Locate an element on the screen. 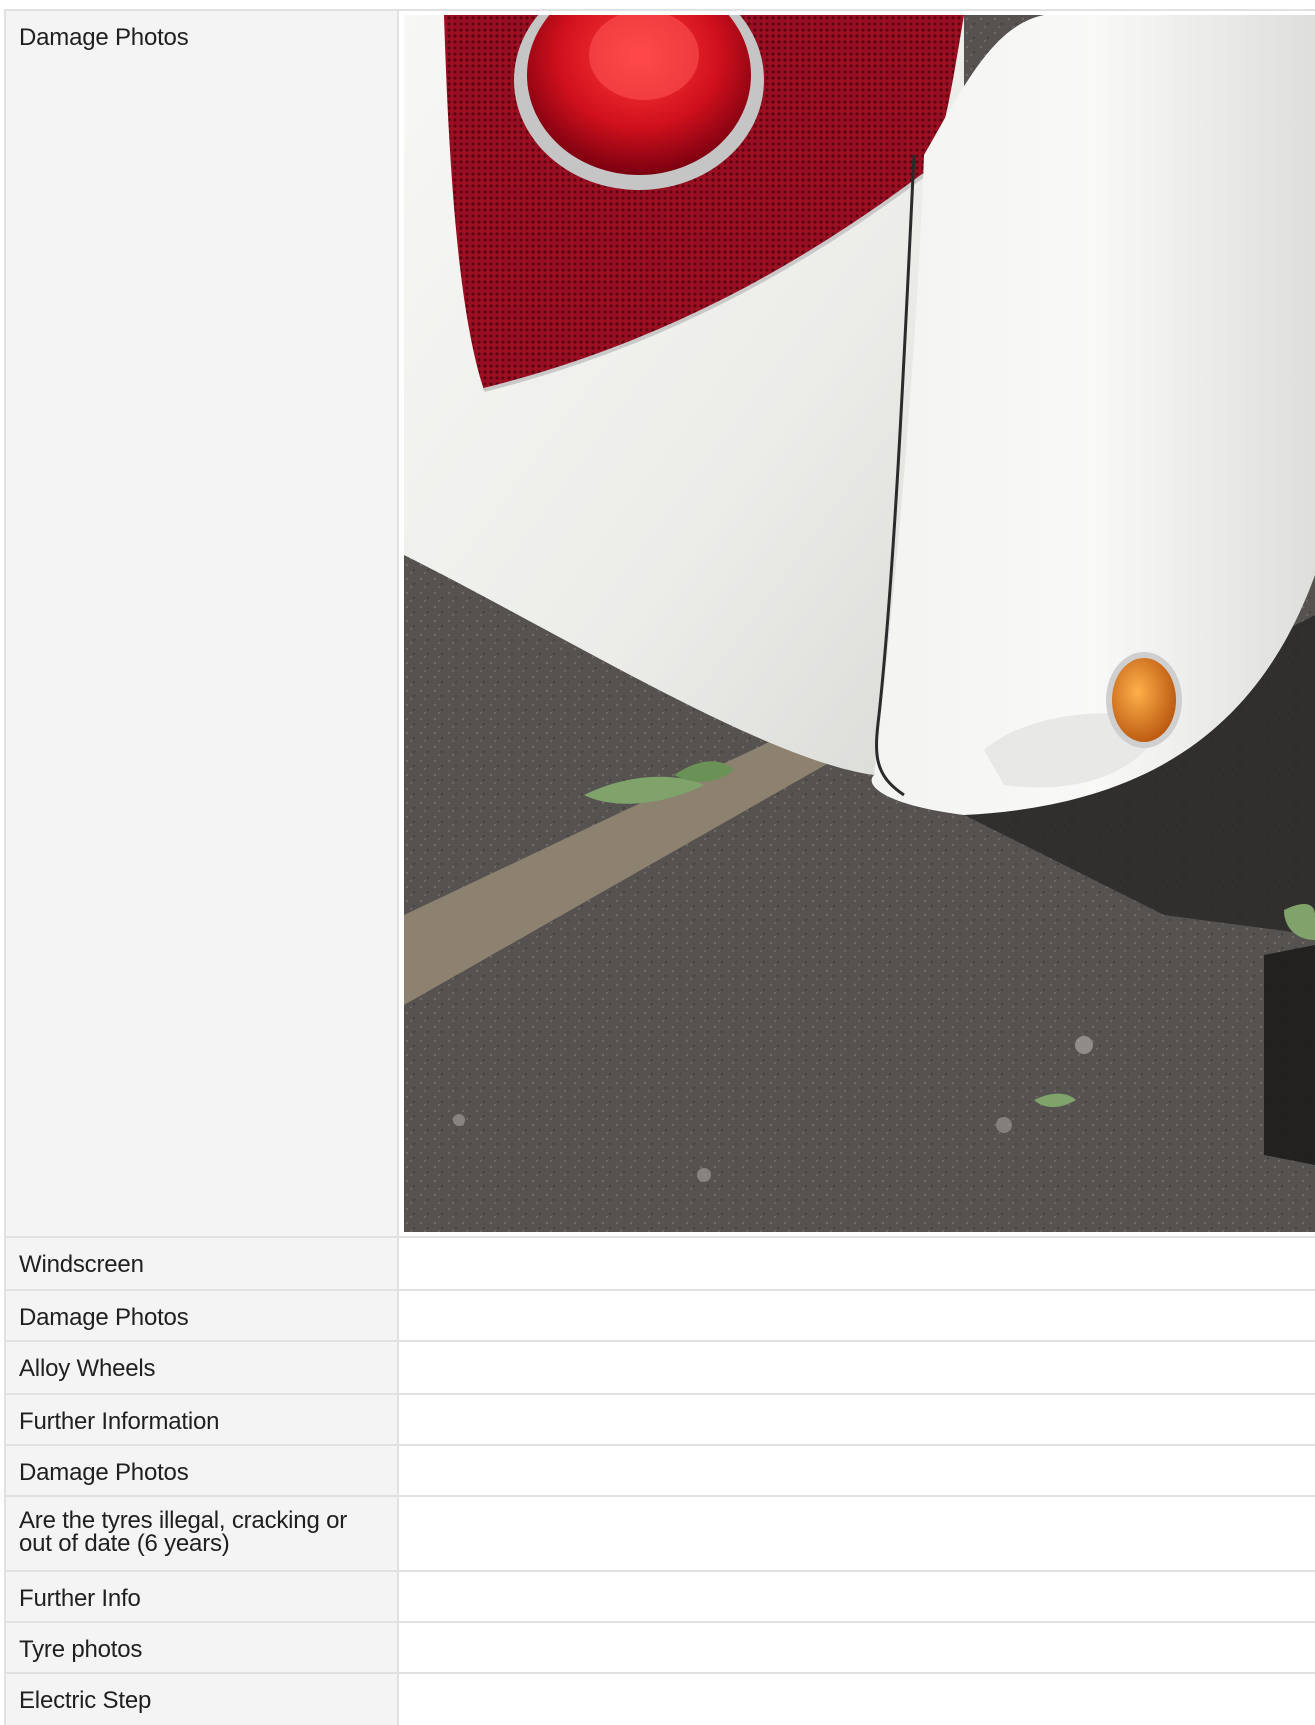  table-row: Windscreen is located at coordinates (659, 1264).